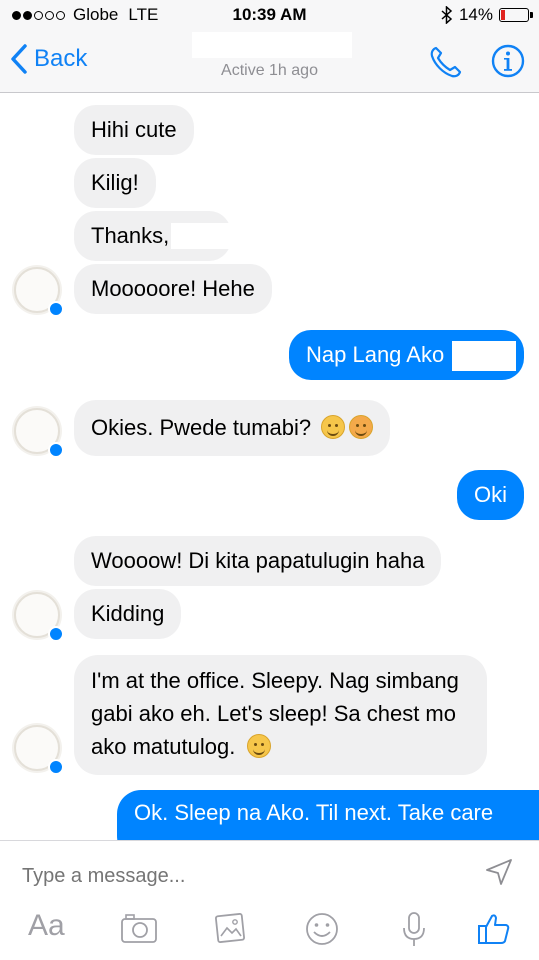 The image size is (539, 960). Describe the element at coordinates (499, 872) in the screenshot. I see `send-icon` at that location.